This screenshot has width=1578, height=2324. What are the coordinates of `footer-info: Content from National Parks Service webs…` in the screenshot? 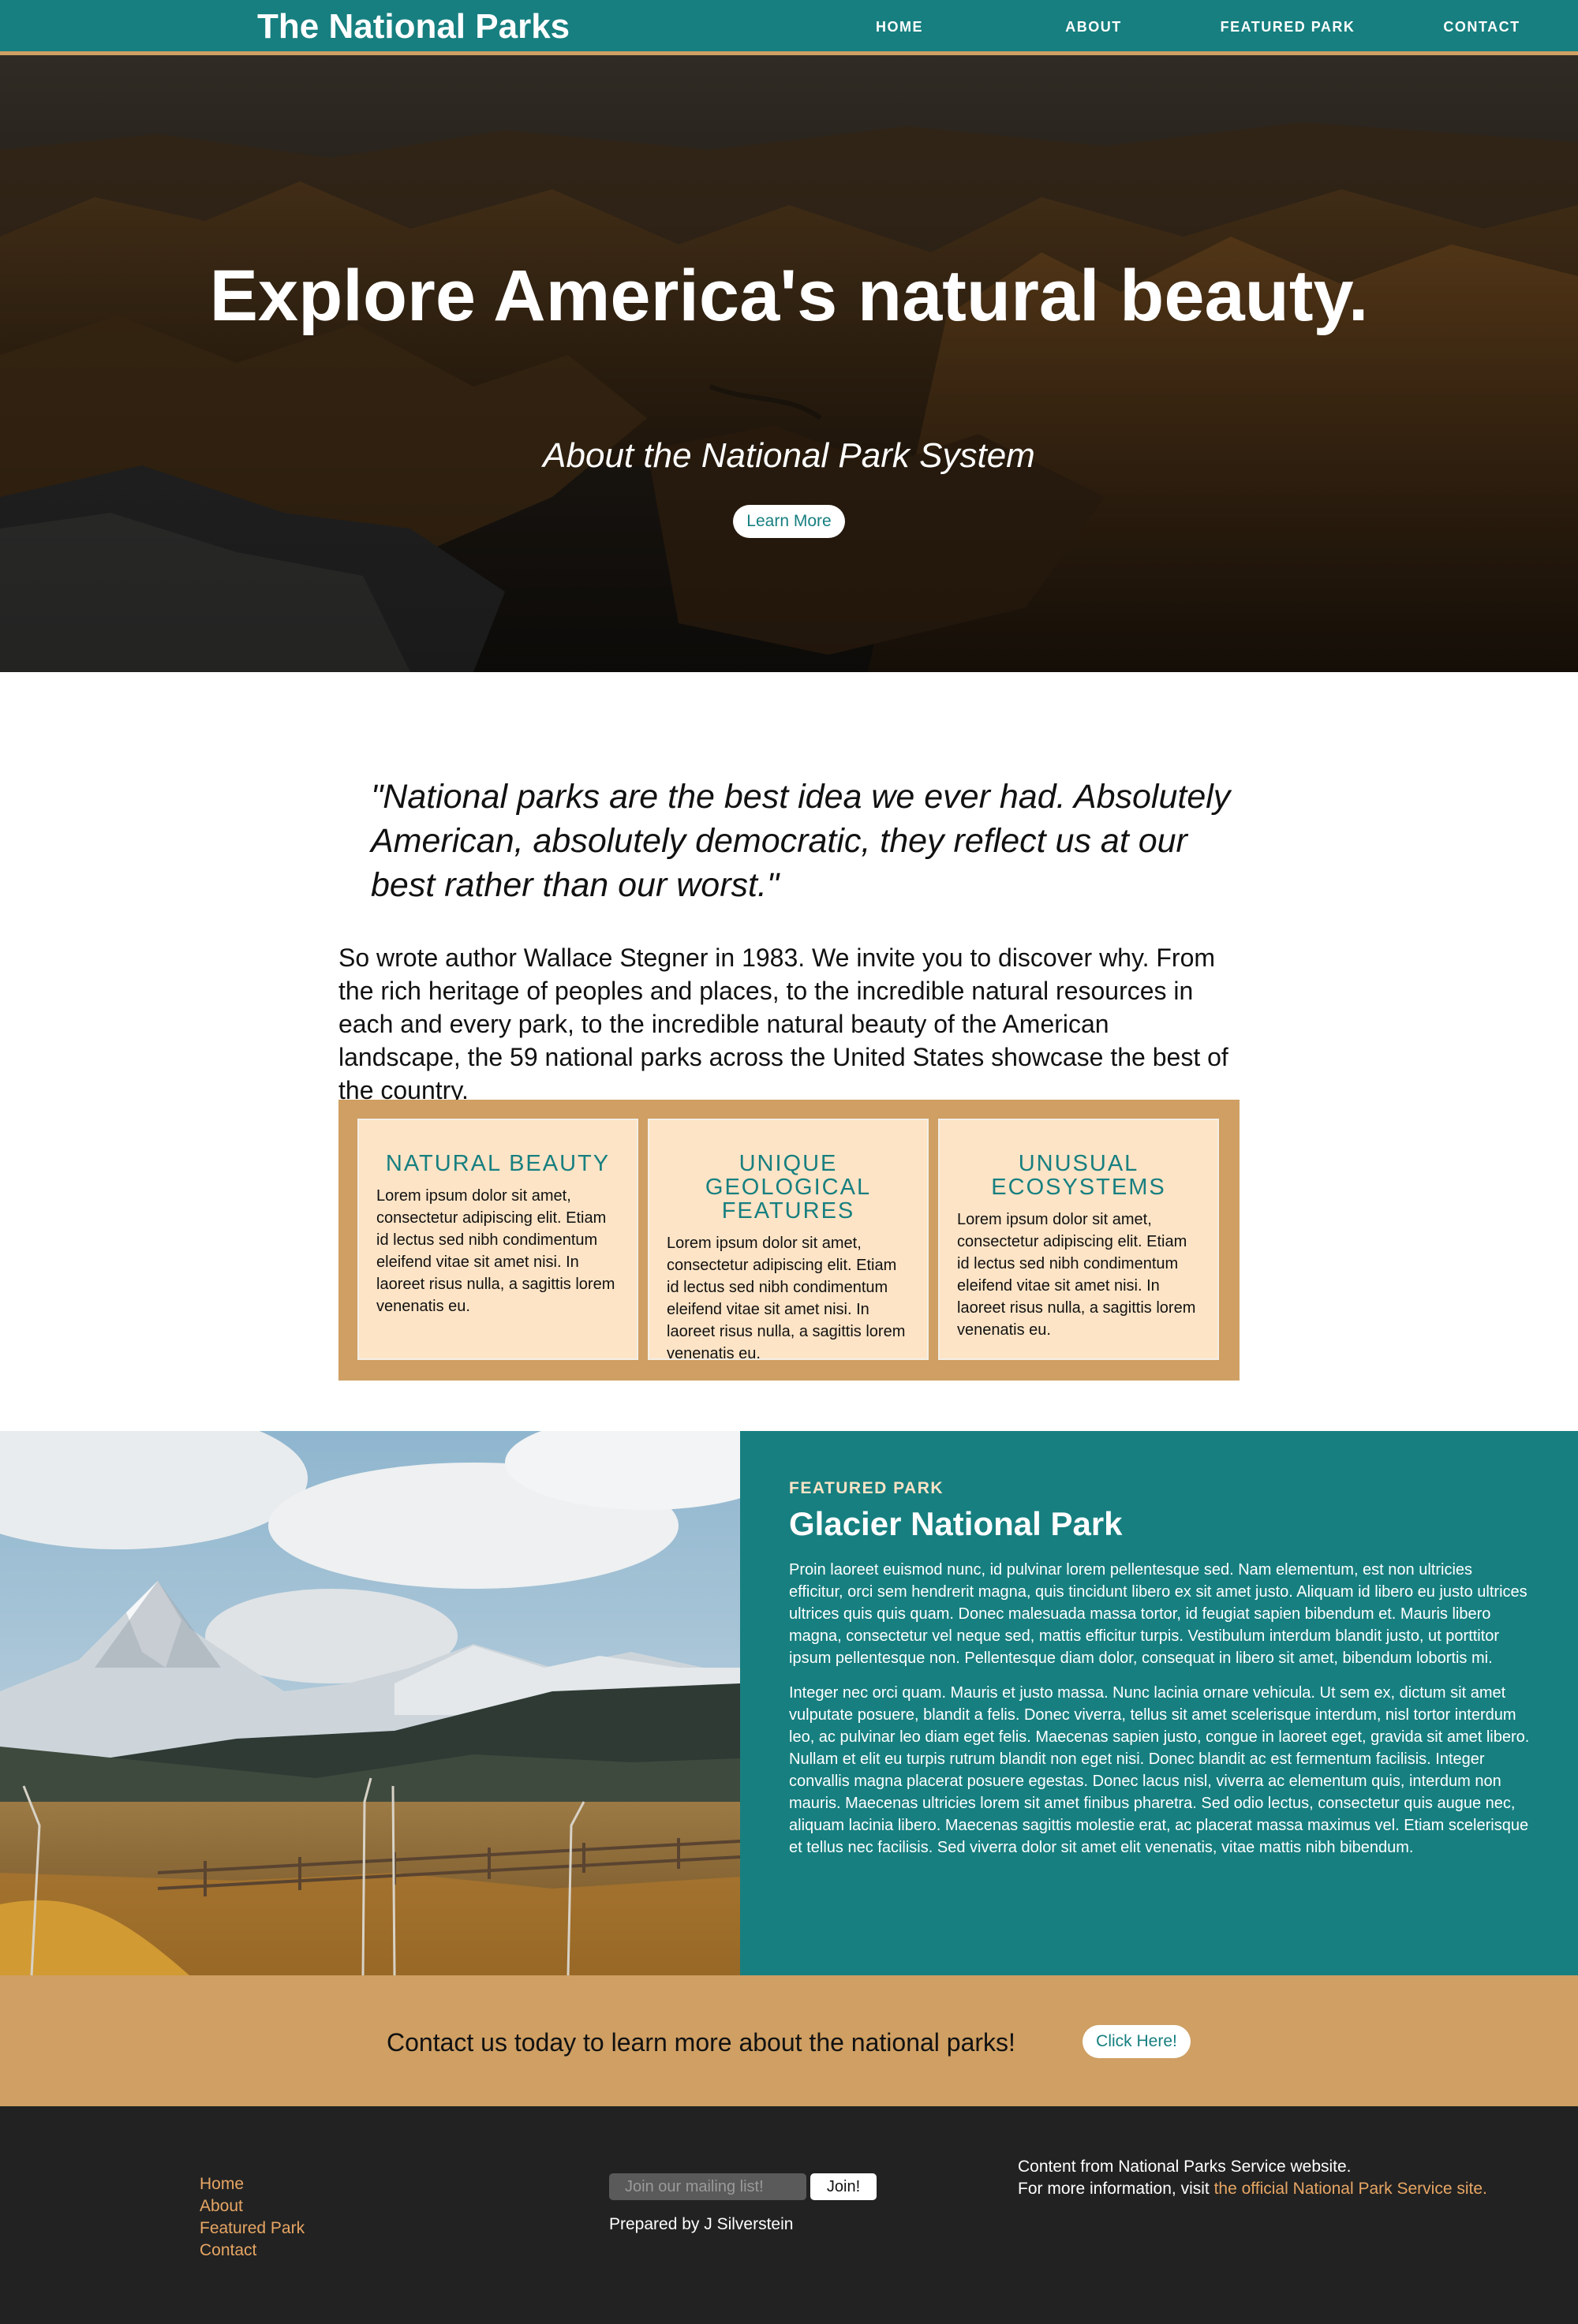 It's located at (1253, 2178).